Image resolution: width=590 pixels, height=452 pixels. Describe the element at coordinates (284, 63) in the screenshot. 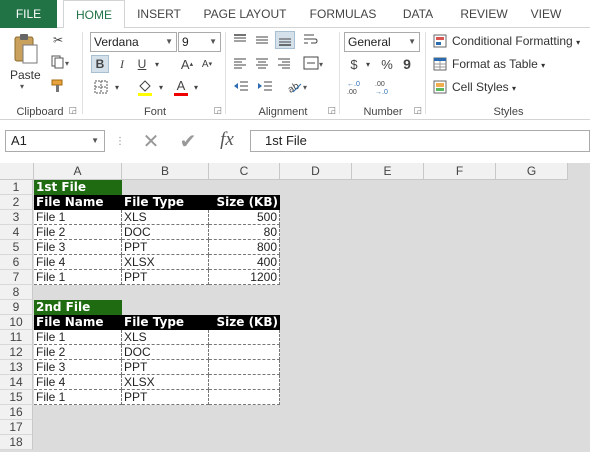

I see `align-right-icon` at that location.